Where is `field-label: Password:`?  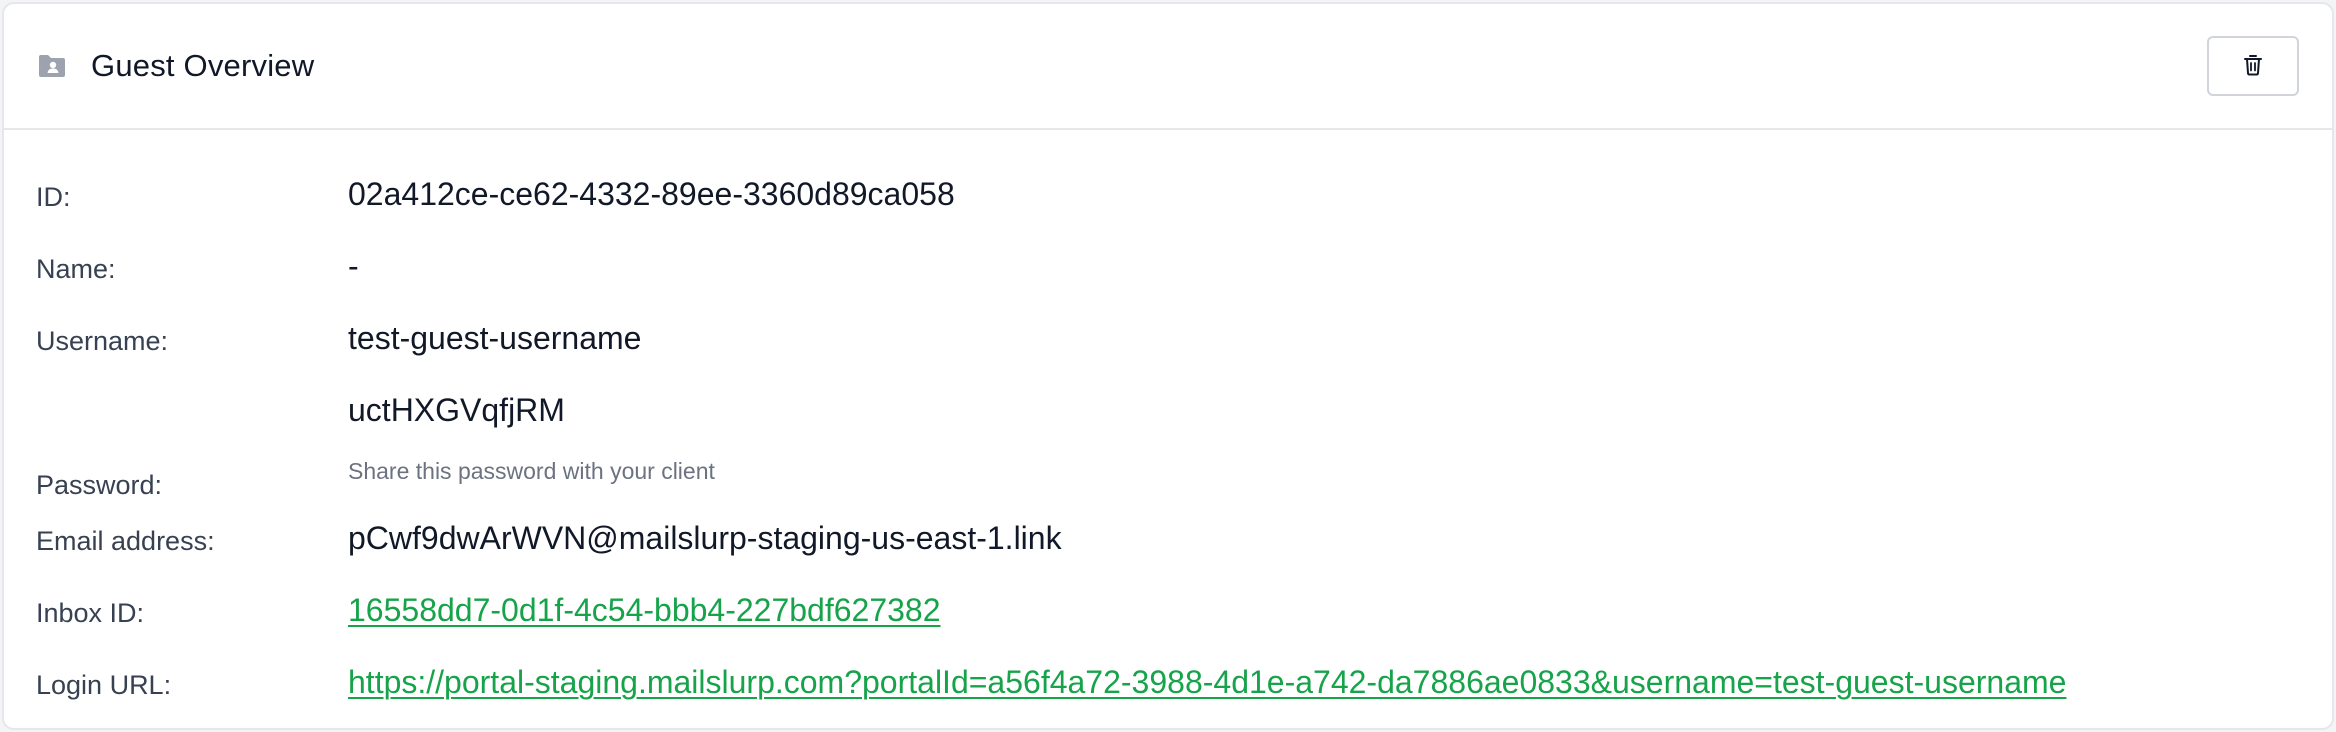
field-label: Password: is located at coordinates (99, 485).